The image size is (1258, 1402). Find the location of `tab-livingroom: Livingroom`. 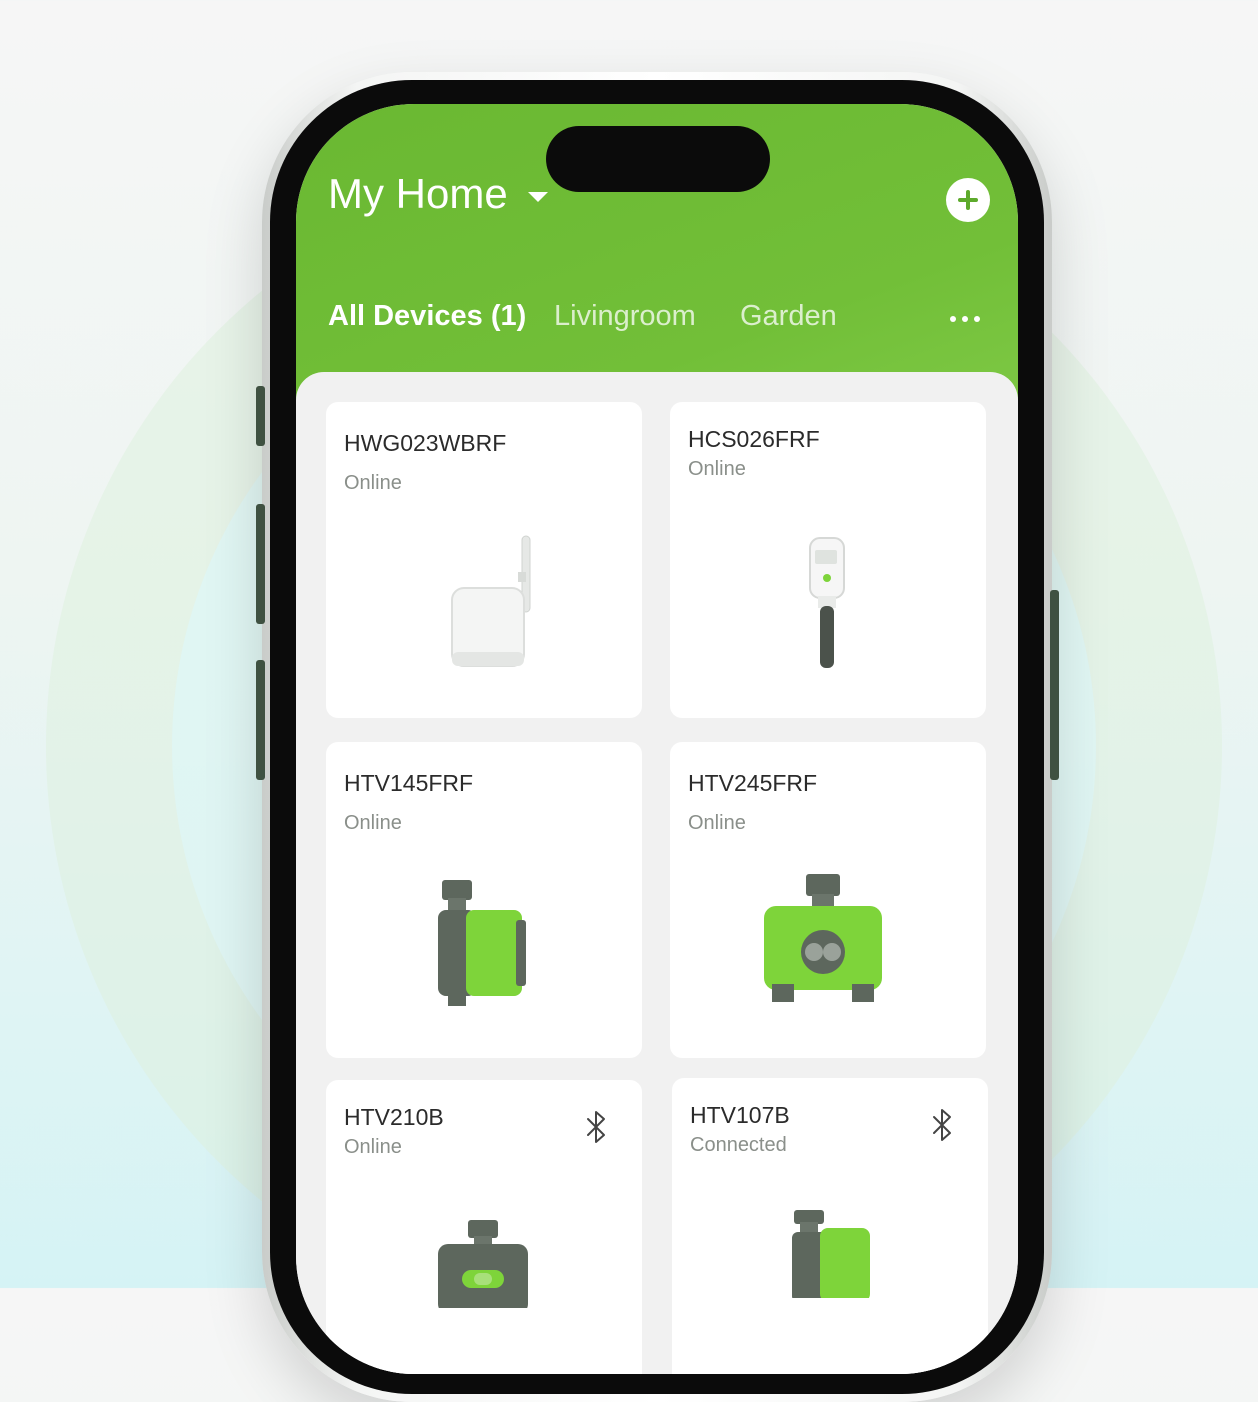

tab-livingroom: Livingroom is located at coordinates (625, 316).